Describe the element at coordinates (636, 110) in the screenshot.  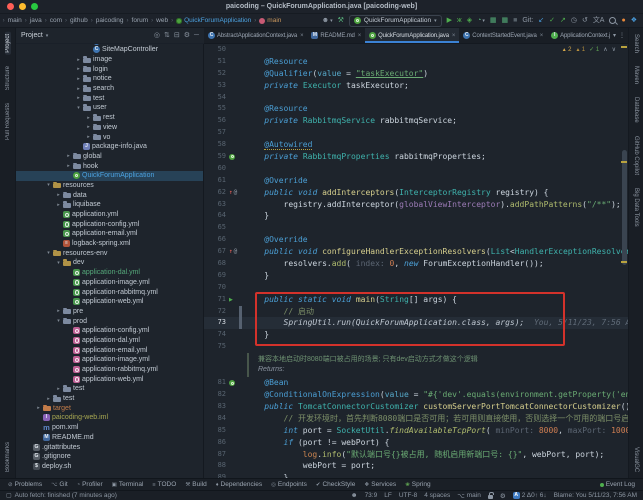
I see `stripe-button-database: Database` at that location.